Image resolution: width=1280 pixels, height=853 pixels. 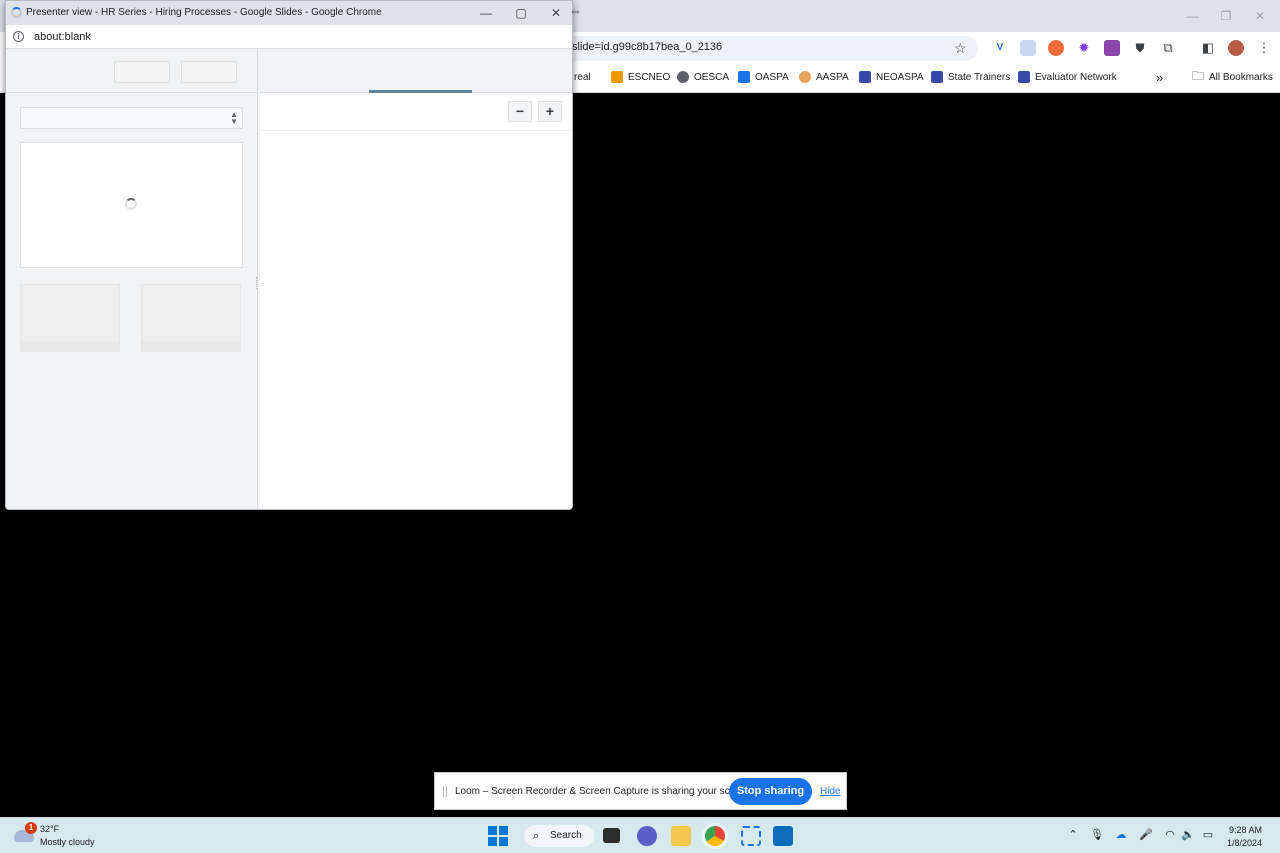 I want to click on pane-splitter-handle, so click(x=257, y=283).